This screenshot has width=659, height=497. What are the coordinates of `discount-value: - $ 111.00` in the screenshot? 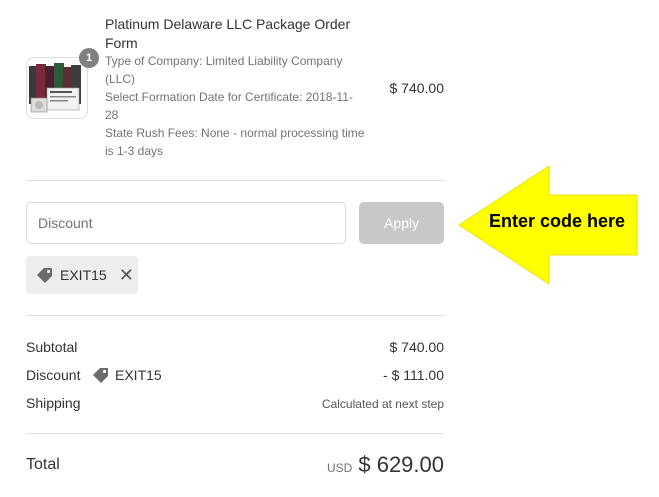 It's located at (413, 375).